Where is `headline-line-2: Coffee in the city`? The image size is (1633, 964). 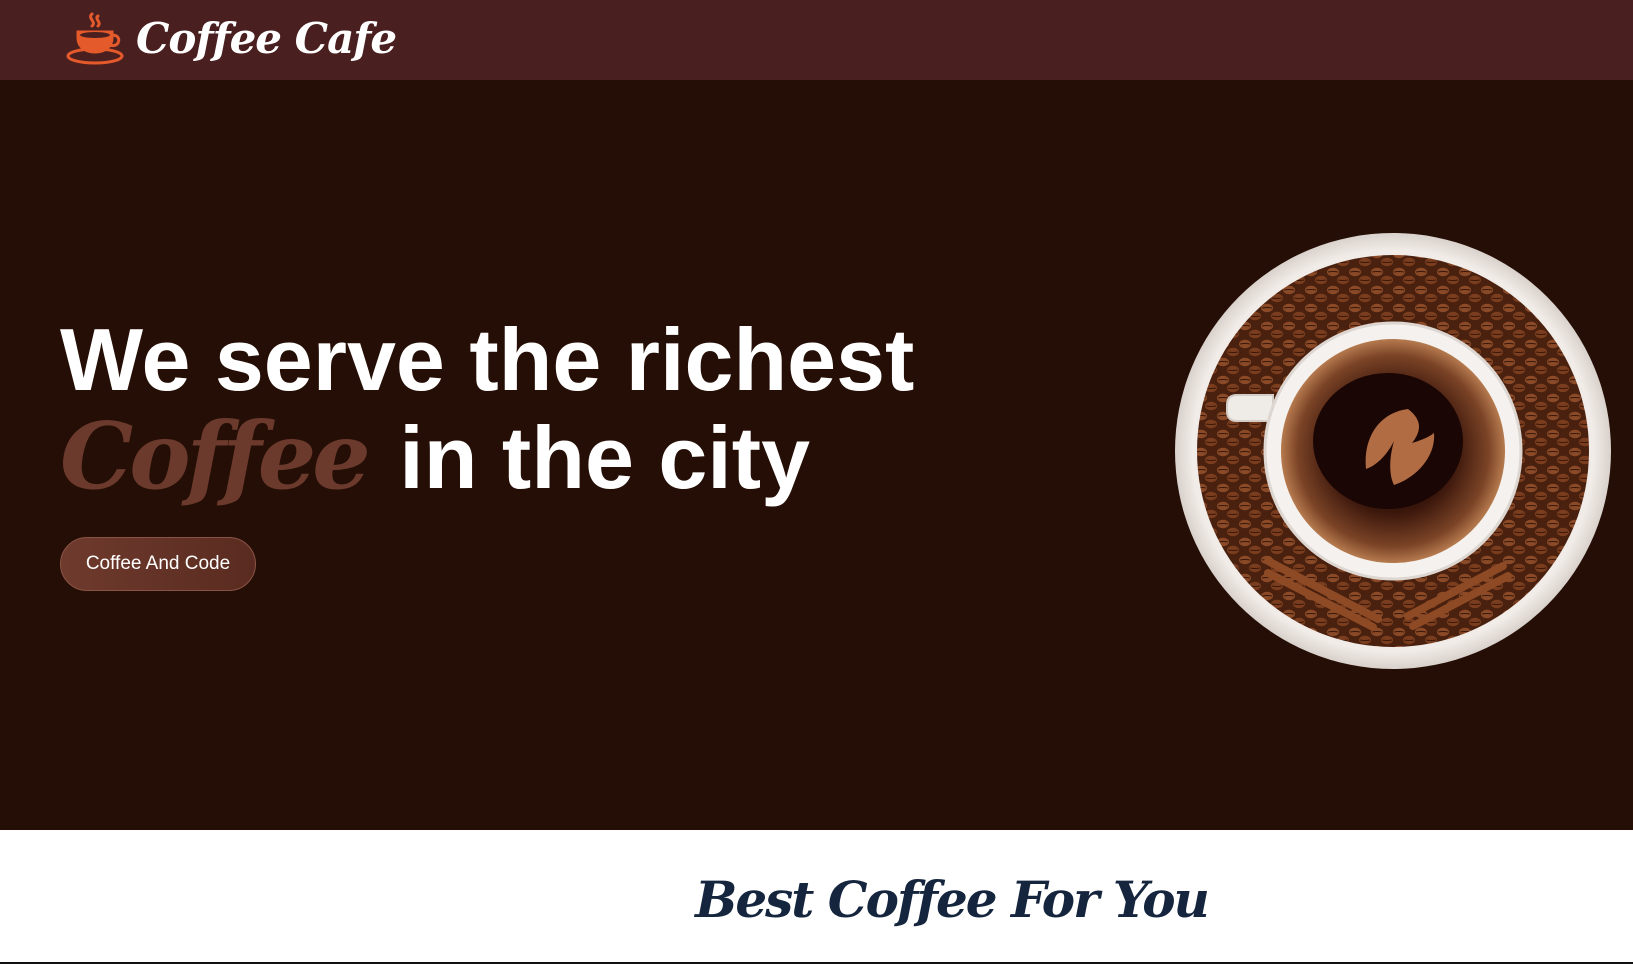
headline-line-2: Coffee in the city is located at coordinates (487, 457).